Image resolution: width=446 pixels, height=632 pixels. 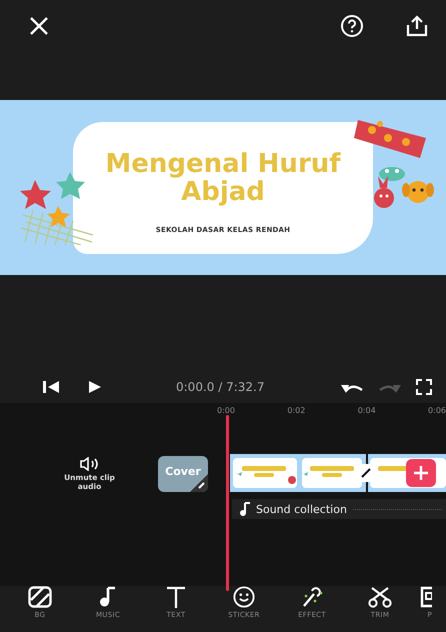 I want to click on ruler-label: 0:00, so click(x=226, y=411).